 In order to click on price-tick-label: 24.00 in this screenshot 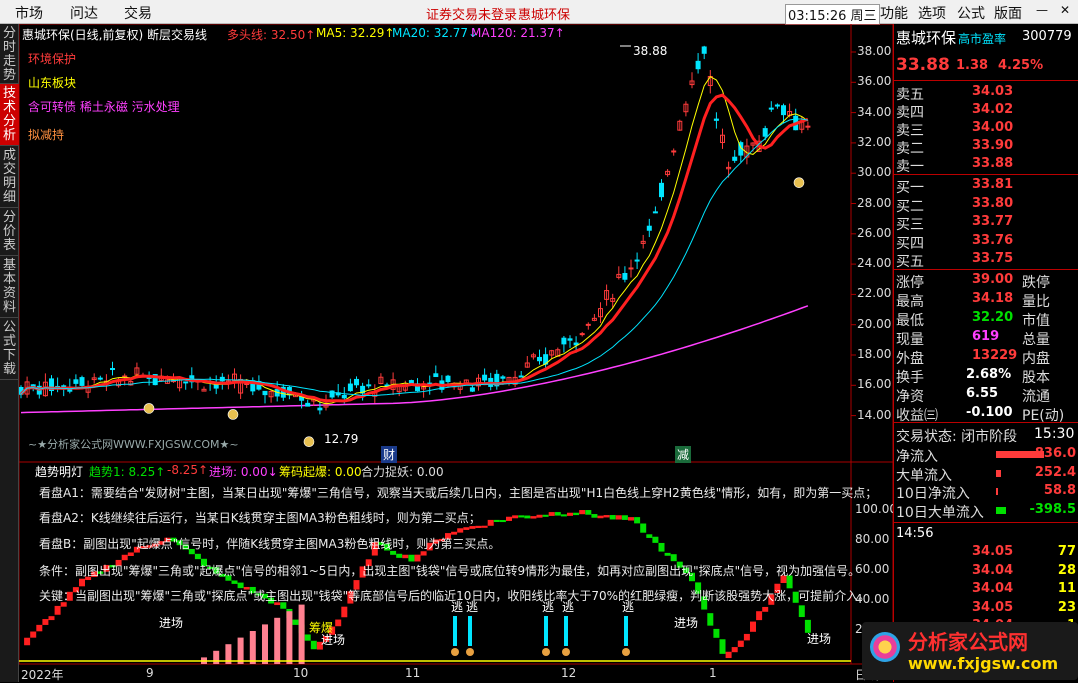, I will do `click(874, 263)`.